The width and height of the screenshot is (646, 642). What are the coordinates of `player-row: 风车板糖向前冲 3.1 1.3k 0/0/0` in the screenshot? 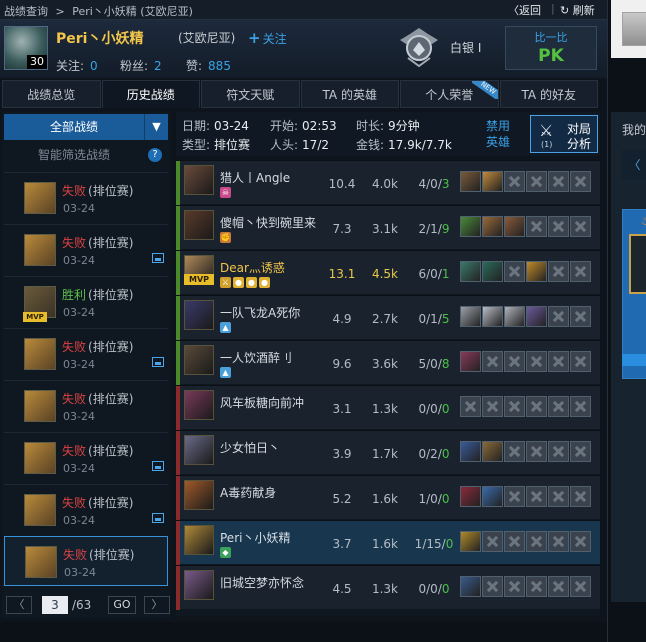 It's located at (388, 407).